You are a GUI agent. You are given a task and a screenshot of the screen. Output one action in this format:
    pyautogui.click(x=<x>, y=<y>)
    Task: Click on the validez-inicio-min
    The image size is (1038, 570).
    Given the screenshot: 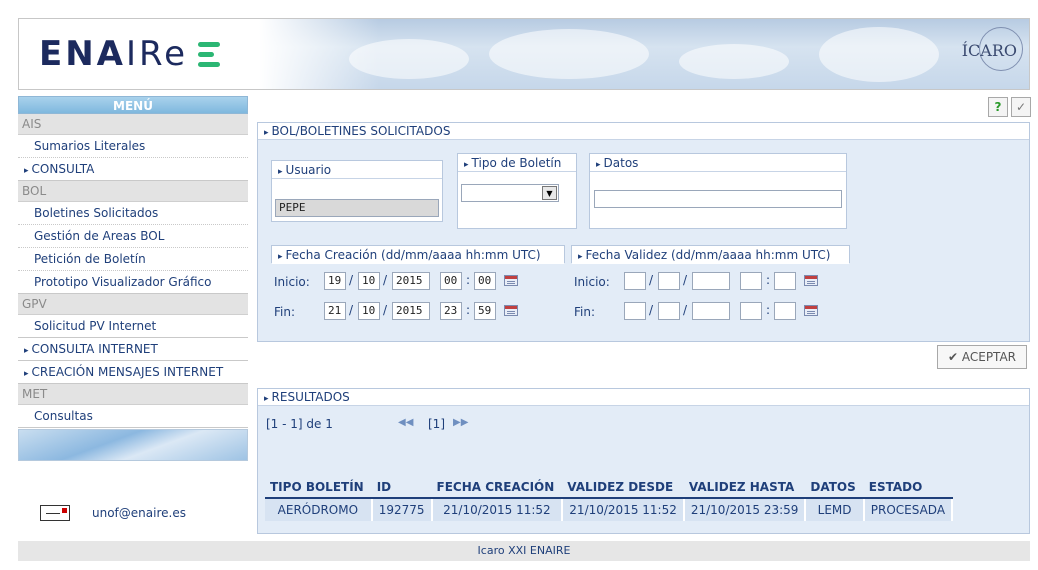 What is the action you would take?
    pyautogui.click(x=785, y=281)
    